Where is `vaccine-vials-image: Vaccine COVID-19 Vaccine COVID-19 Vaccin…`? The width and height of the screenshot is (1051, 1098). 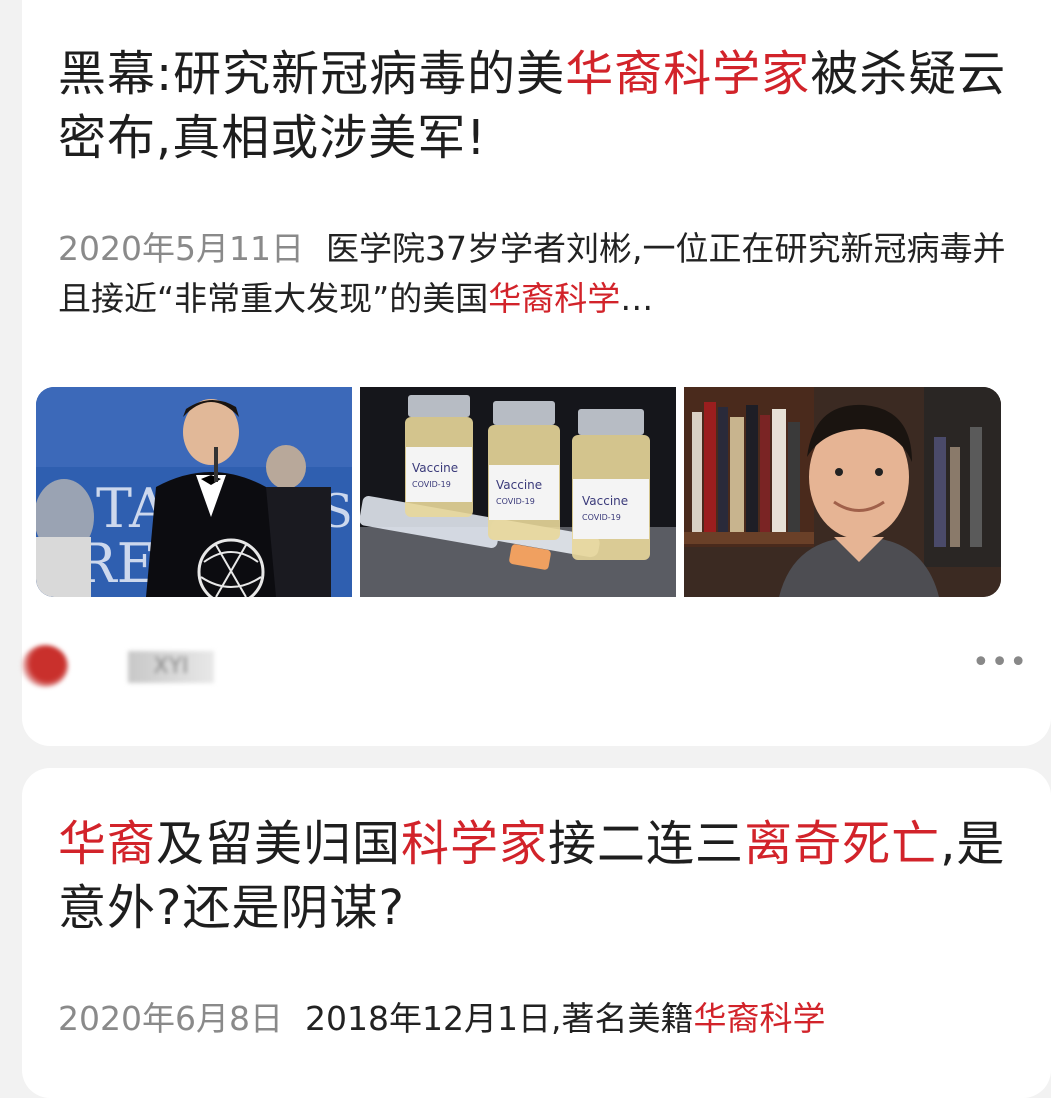
vaccine-vials-image: Vaccine COVID-19 Vaccine COVID-19 Vaccin… is located at coordinates (518, 492).